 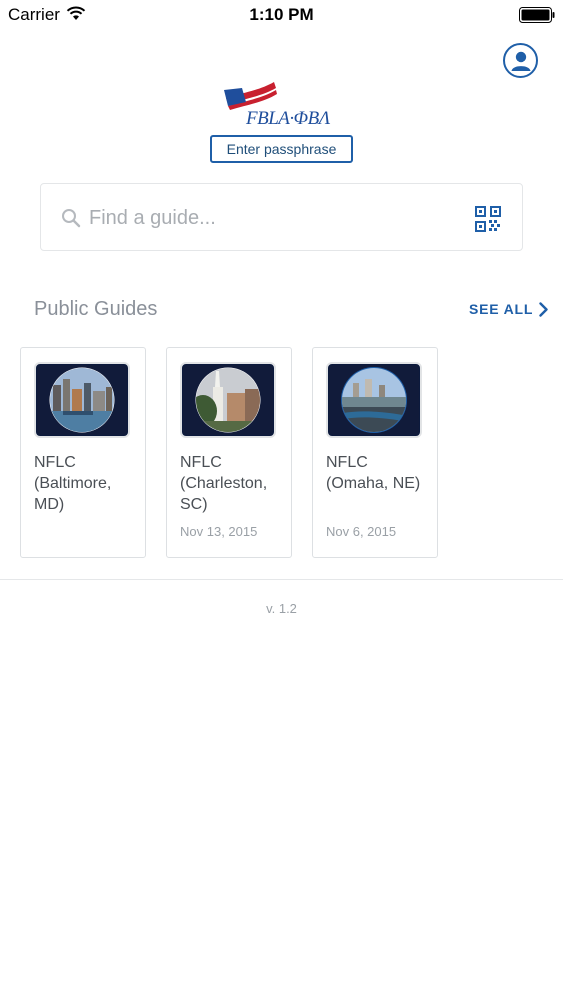 I want to click on omaha-photo, so click(x=374, y=400).